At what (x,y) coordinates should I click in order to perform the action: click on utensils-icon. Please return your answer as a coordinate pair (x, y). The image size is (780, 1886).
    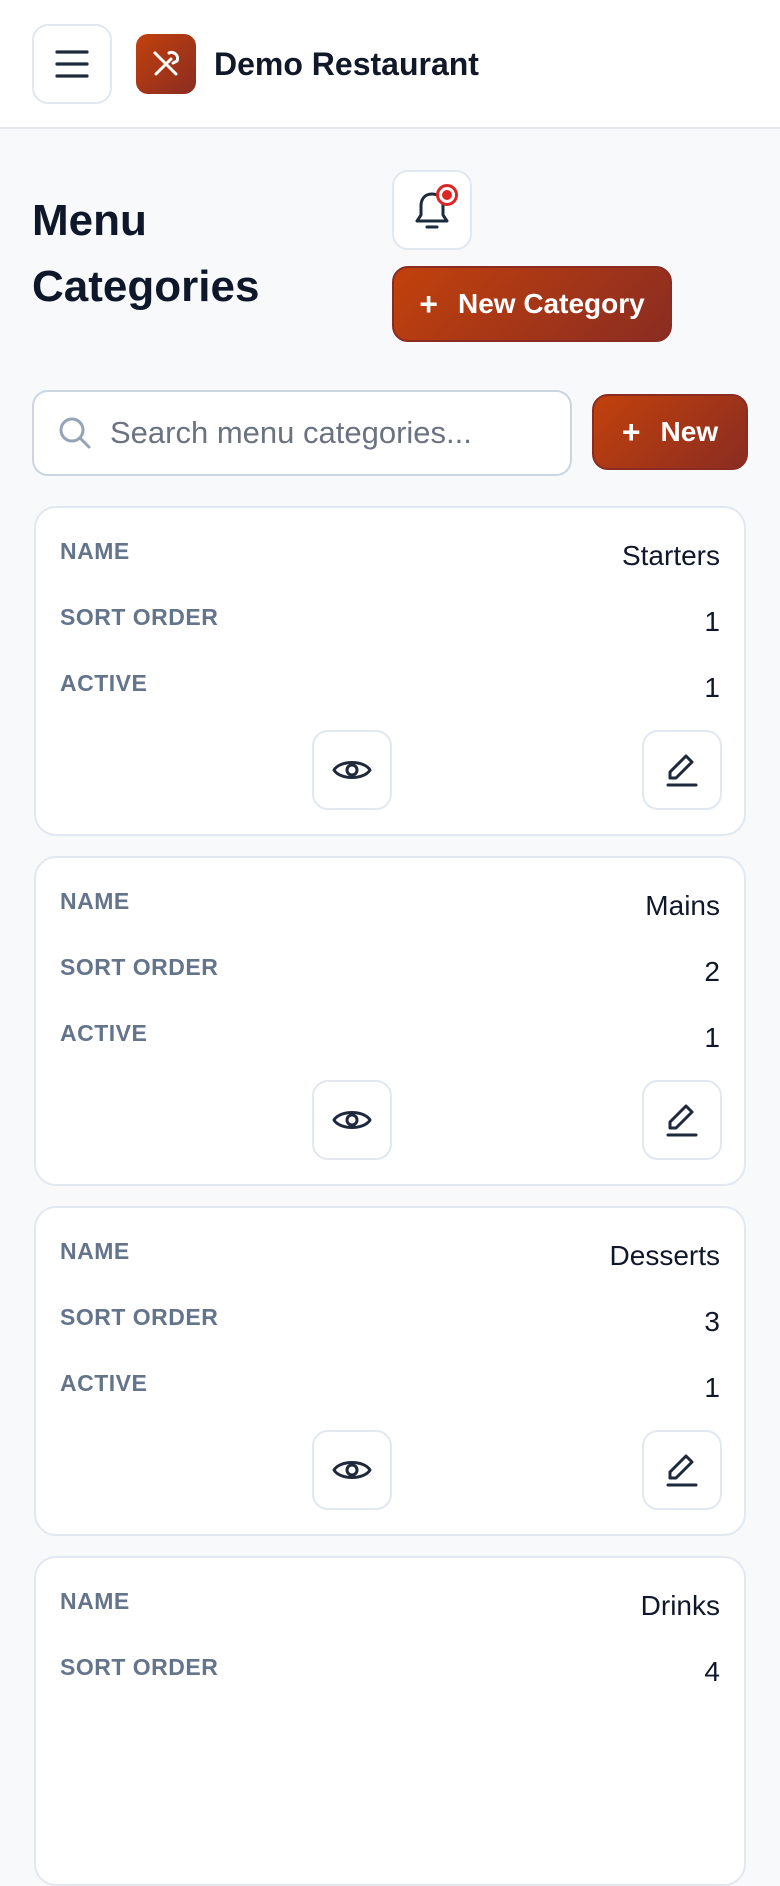
    Looking at the image, I should click on (166, 63).